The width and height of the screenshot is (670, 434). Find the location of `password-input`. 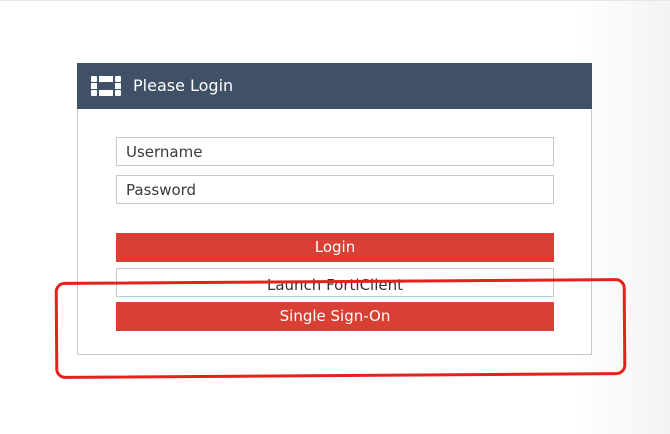

password-input is located at coordinates (335, 189).